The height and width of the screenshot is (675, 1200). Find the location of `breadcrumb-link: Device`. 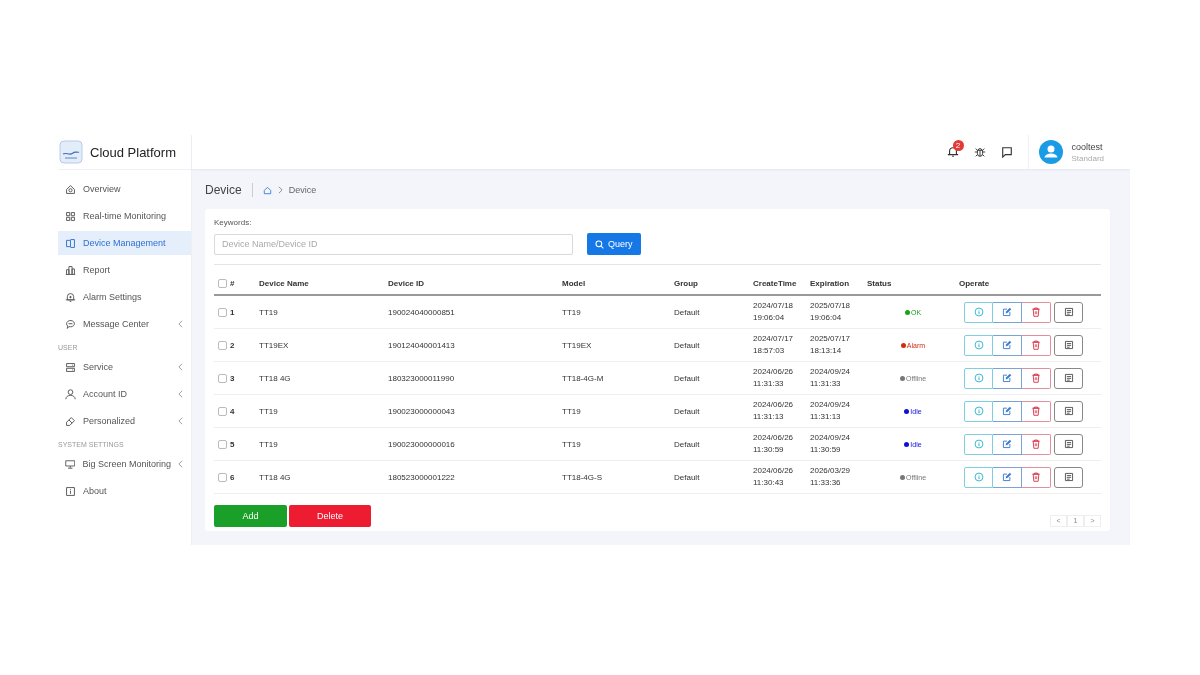

breadcrumb-link: Device is located at coordinates (302, 190).